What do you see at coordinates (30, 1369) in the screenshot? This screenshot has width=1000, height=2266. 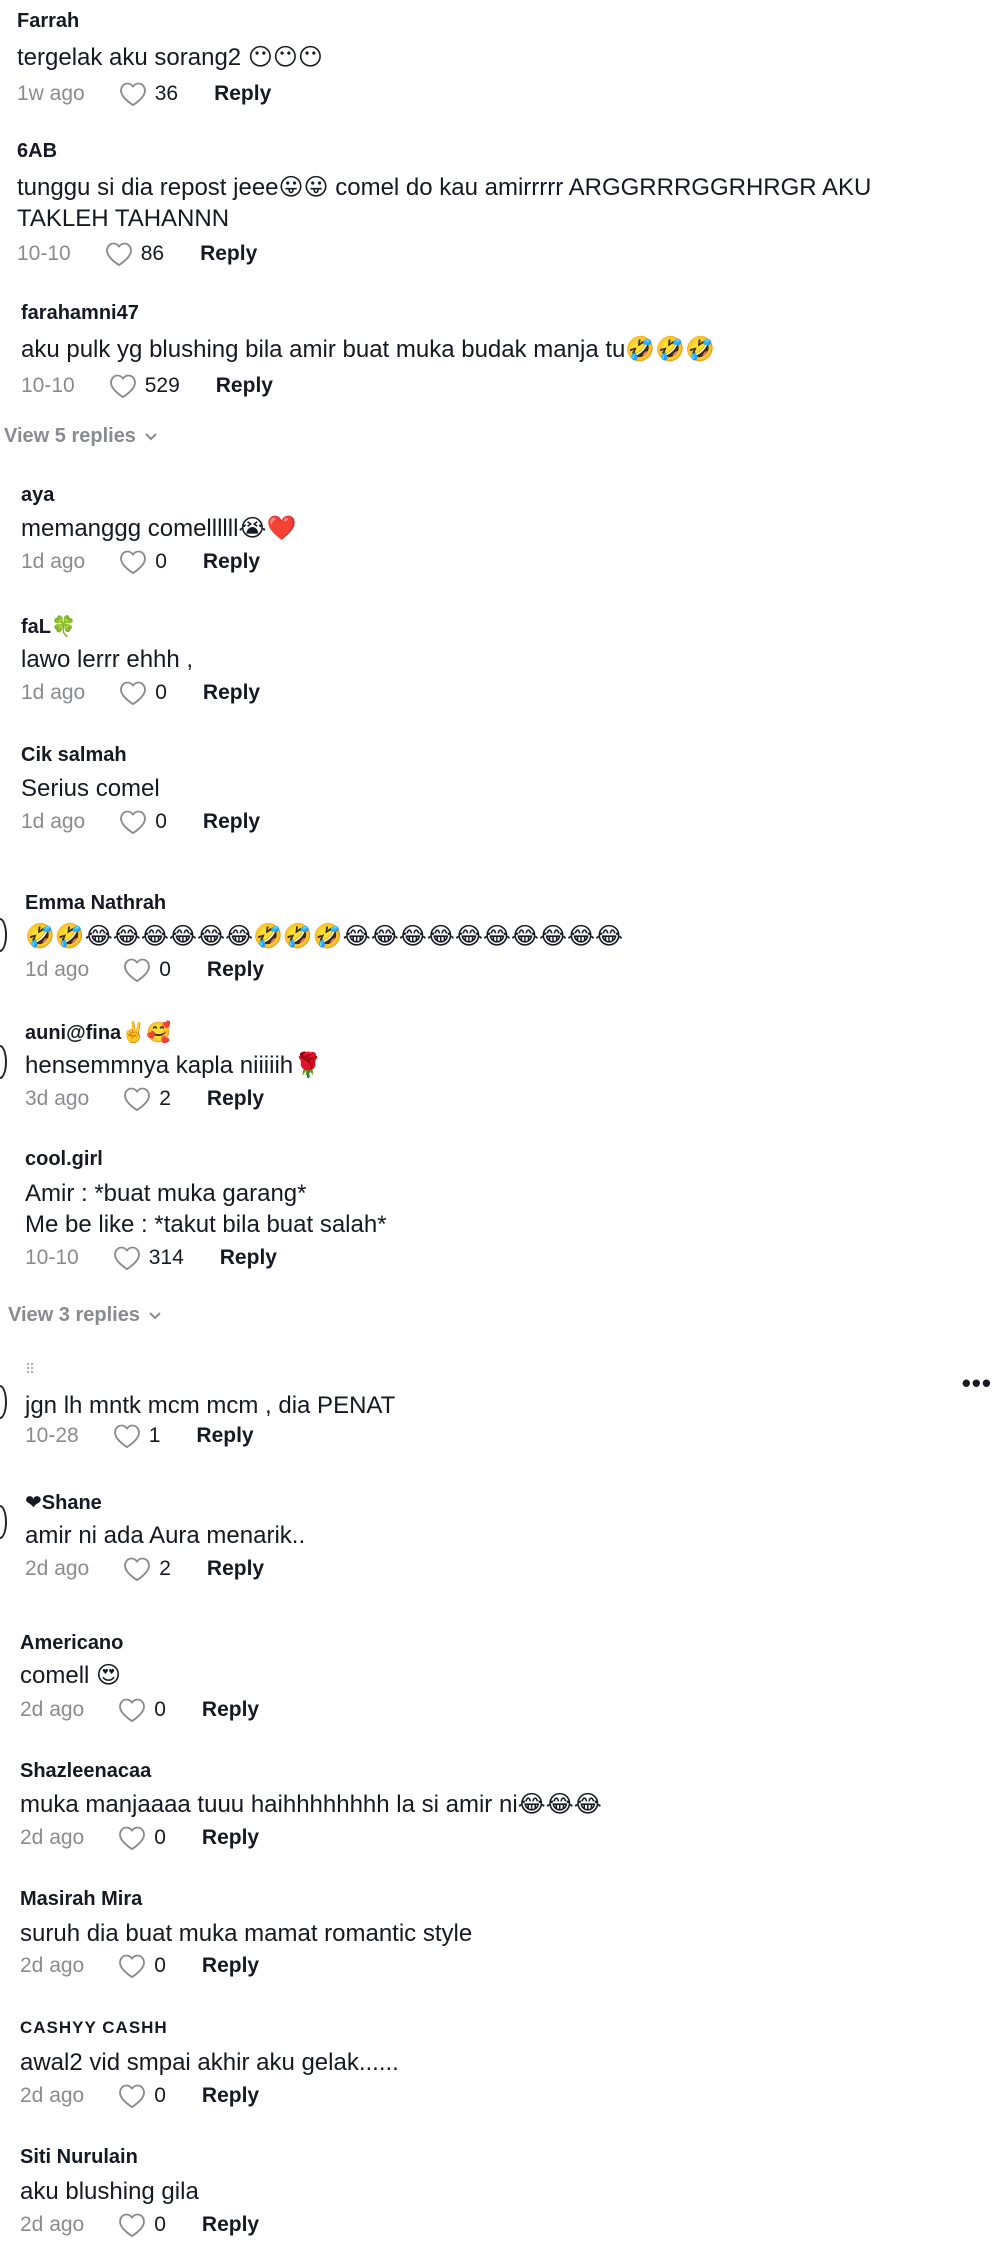 I see `drag-handle-icon: ⠿` at bounding box center [30, 1369].